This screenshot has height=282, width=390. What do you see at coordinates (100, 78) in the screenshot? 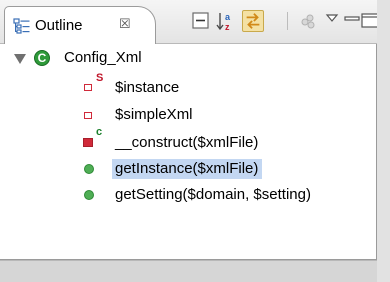
I see `static-modifier-badge: S` at bounding box center [100, 78].